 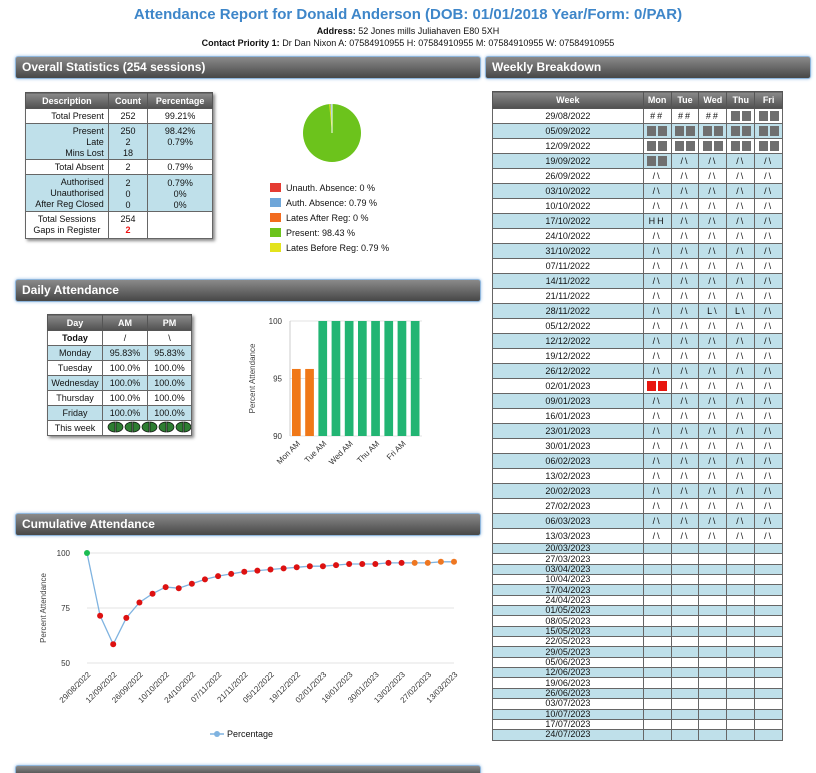 What do you see at coordinates (637, 431) in the screenshot?
I see `week-row: 23/01/2023/\/\/\/\/\` at bounding box center [637, 431].